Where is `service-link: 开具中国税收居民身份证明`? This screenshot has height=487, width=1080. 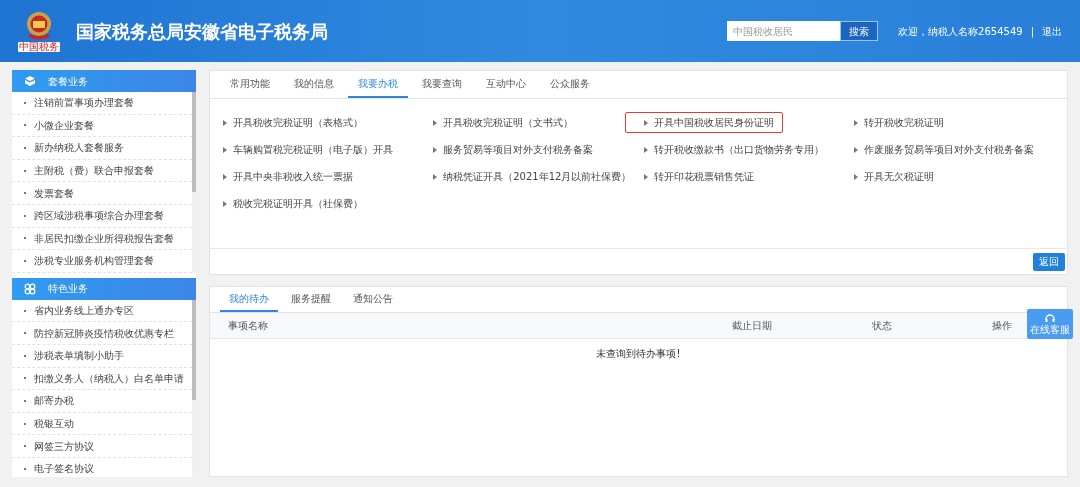
service-link: 开具中国税收居民身份证明 is located at coordinates (703, 122).